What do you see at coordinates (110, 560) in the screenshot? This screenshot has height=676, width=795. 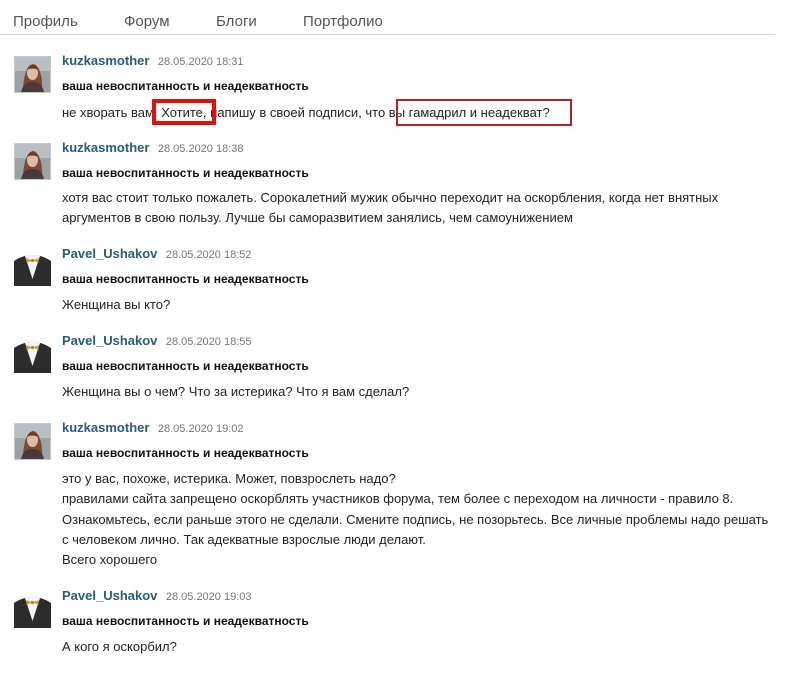 I see `post-text-line: Всего хорошего` at bounding box center [110, 560].